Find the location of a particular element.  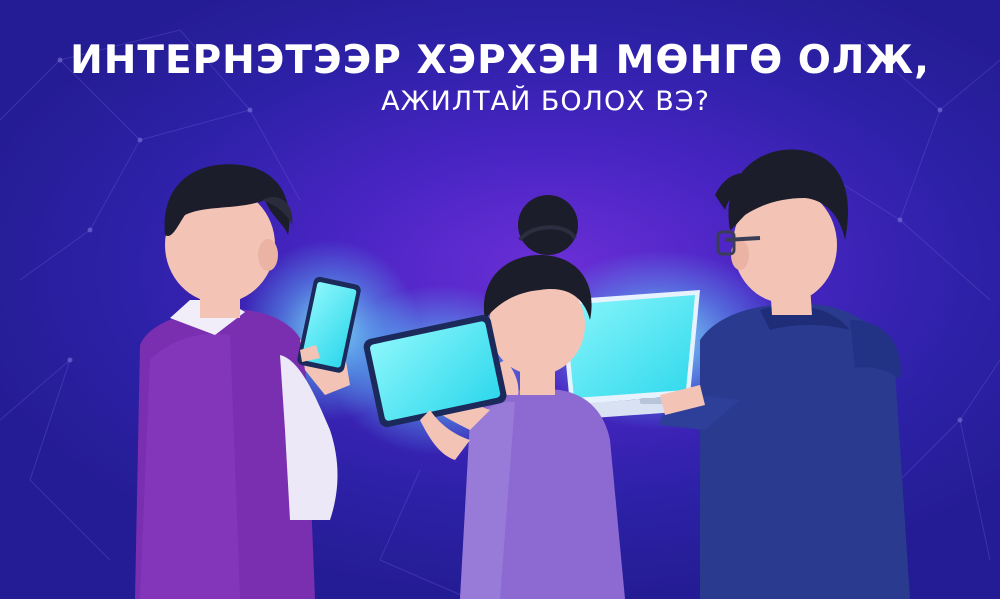

hair-bun is located at coordinates (548, 225).